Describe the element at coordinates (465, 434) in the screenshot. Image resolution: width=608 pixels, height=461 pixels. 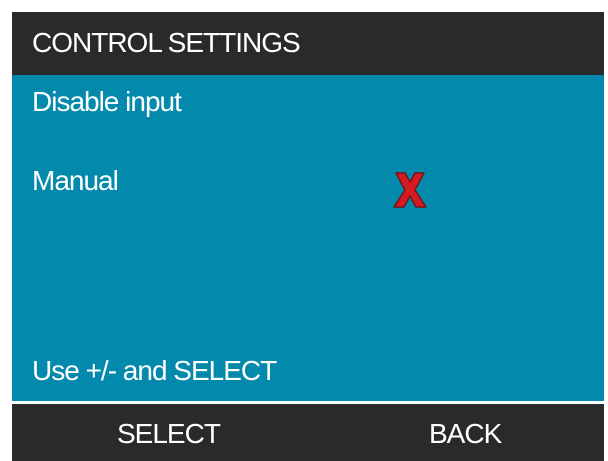
I see `back-button: BACK` at that location.